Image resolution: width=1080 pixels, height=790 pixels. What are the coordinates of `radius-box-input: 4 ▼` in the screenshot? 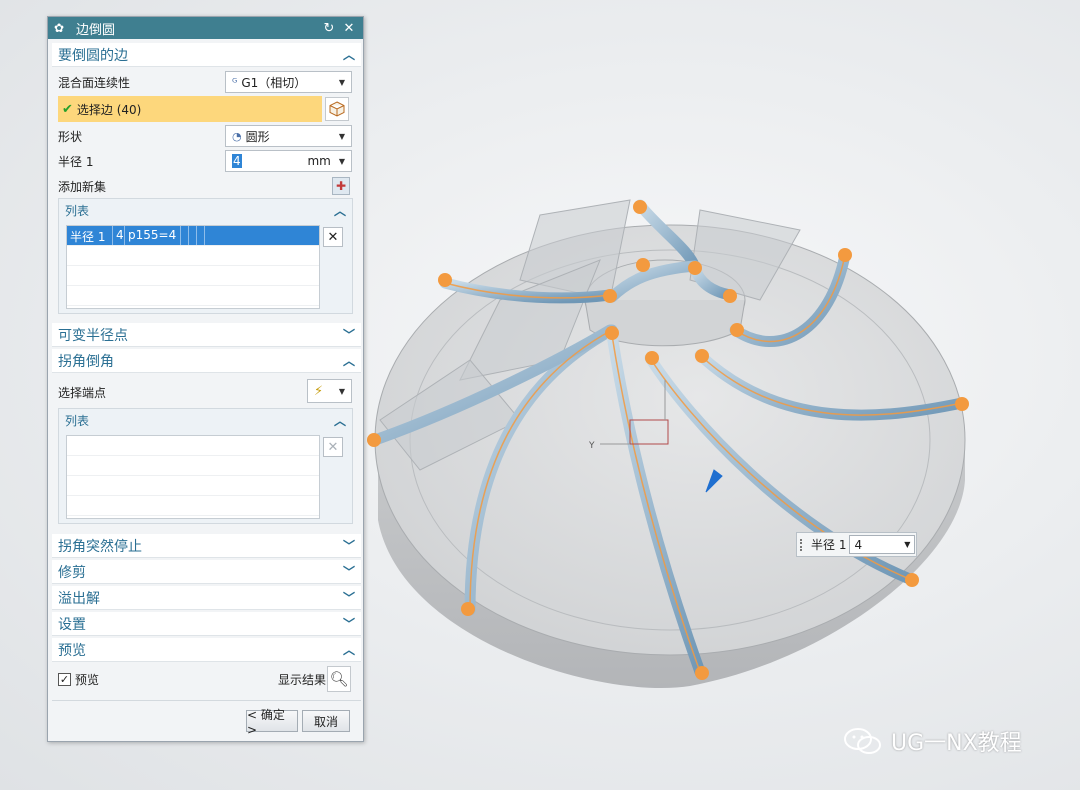 It's located at (882, 544).